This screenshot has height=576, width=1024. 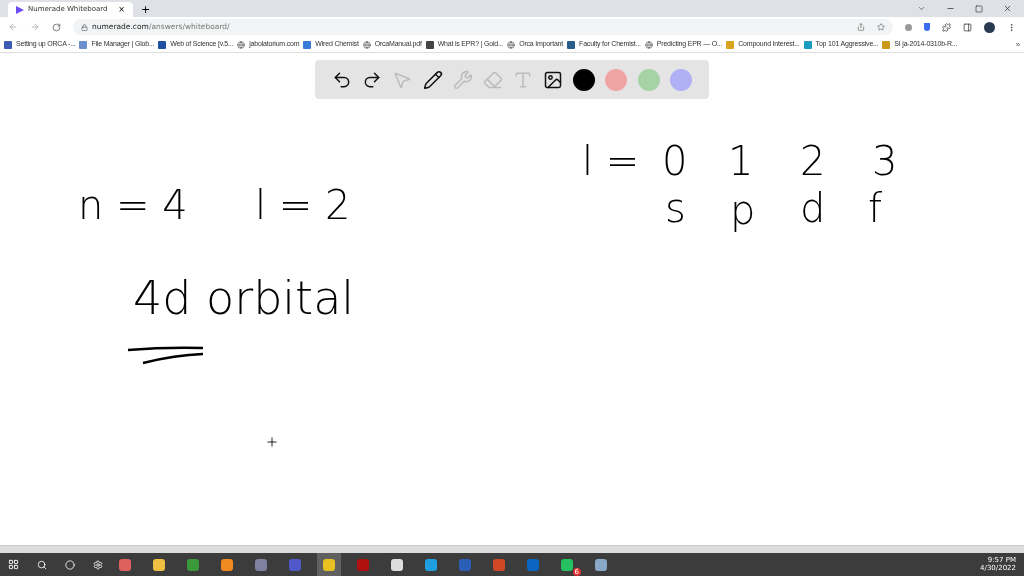 What do you see at coordinates (813, 208) in the screenshot?
I see `handwritten-text: d` at bounding box center [813, 208].